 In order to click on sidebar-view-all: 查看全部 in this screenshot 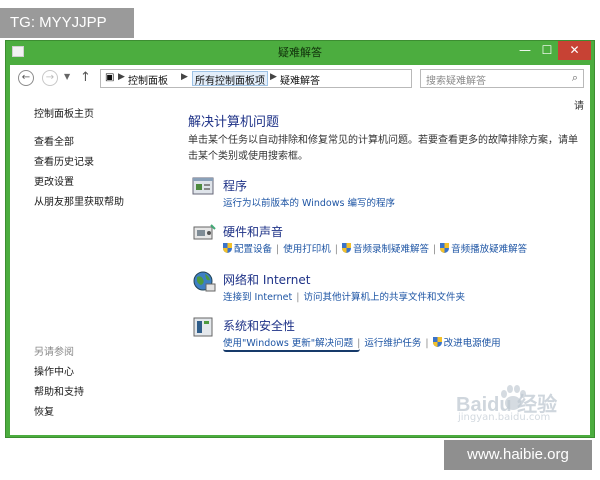, I will do `click(54, 140)`.